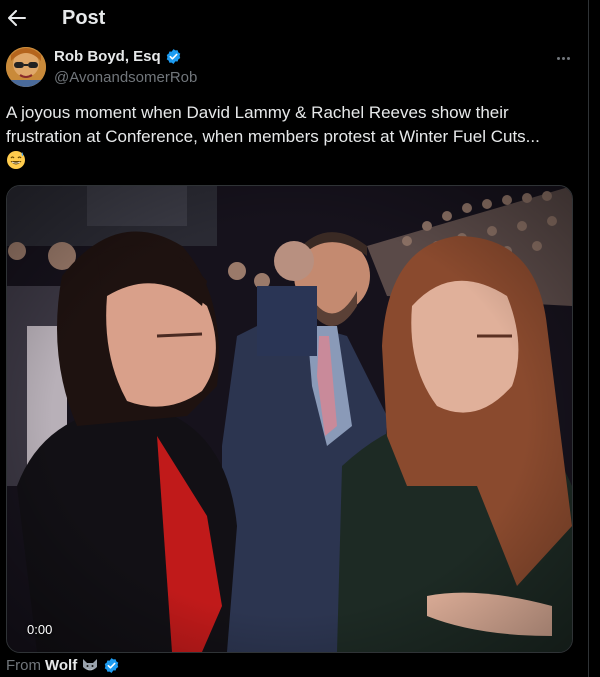 This screenshot has height=677, width=600. I want to click on author-name: Rob Boyd, Esq, so click(107, 56).